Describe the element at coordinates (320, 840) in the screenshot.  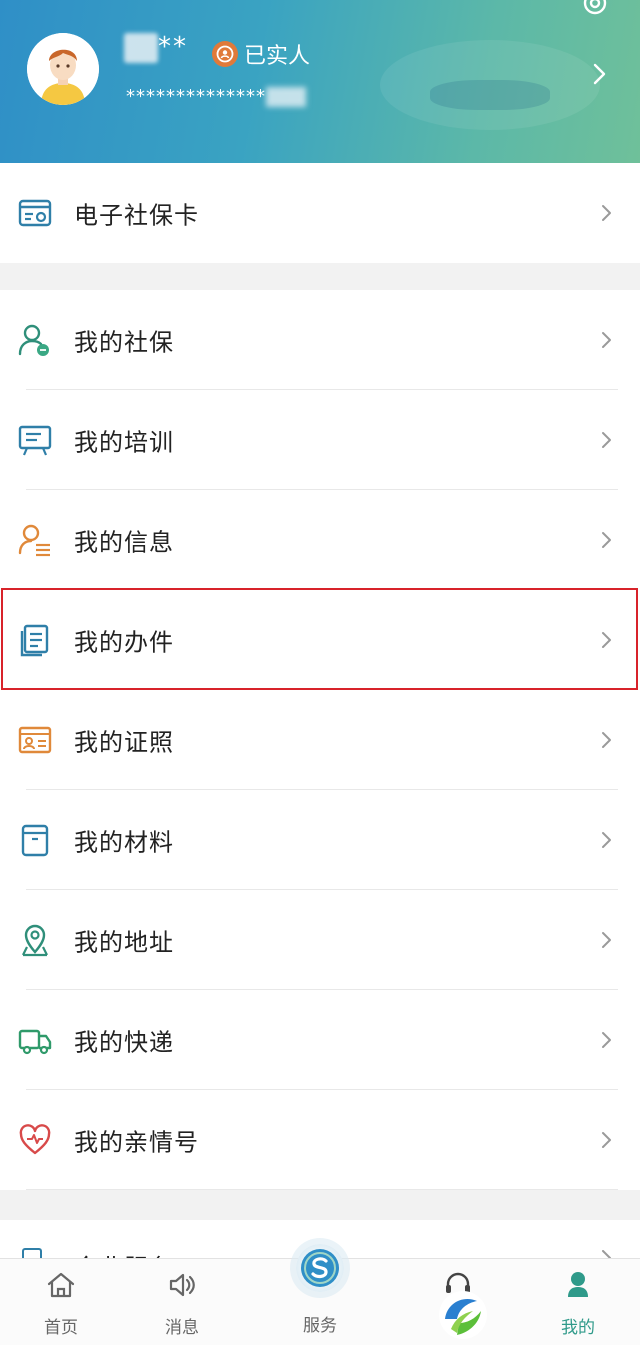
I see `menu-item-my-materials: 我的材料` at that location.